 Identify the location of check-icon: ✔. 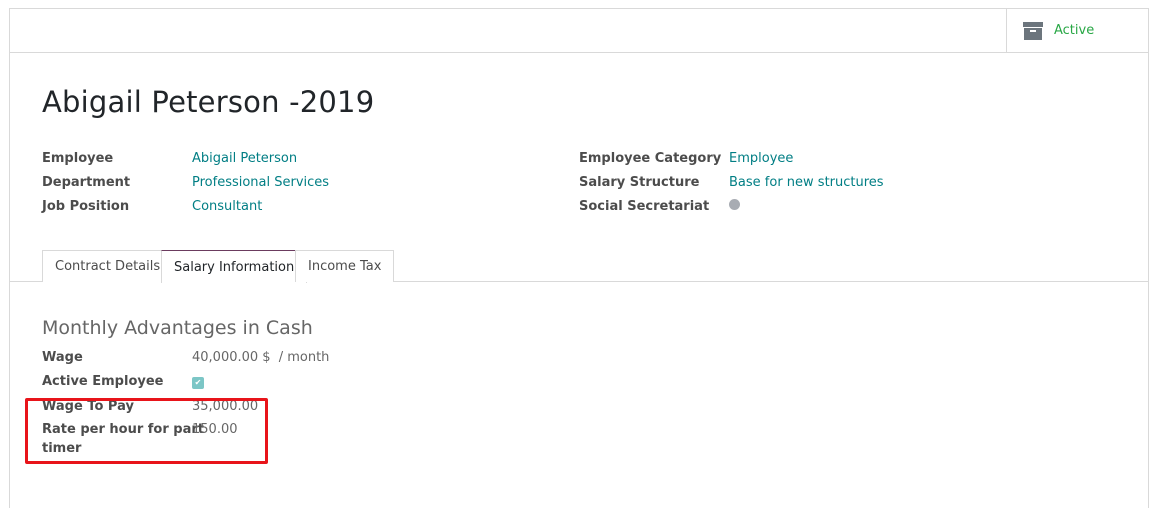
(198, 382).